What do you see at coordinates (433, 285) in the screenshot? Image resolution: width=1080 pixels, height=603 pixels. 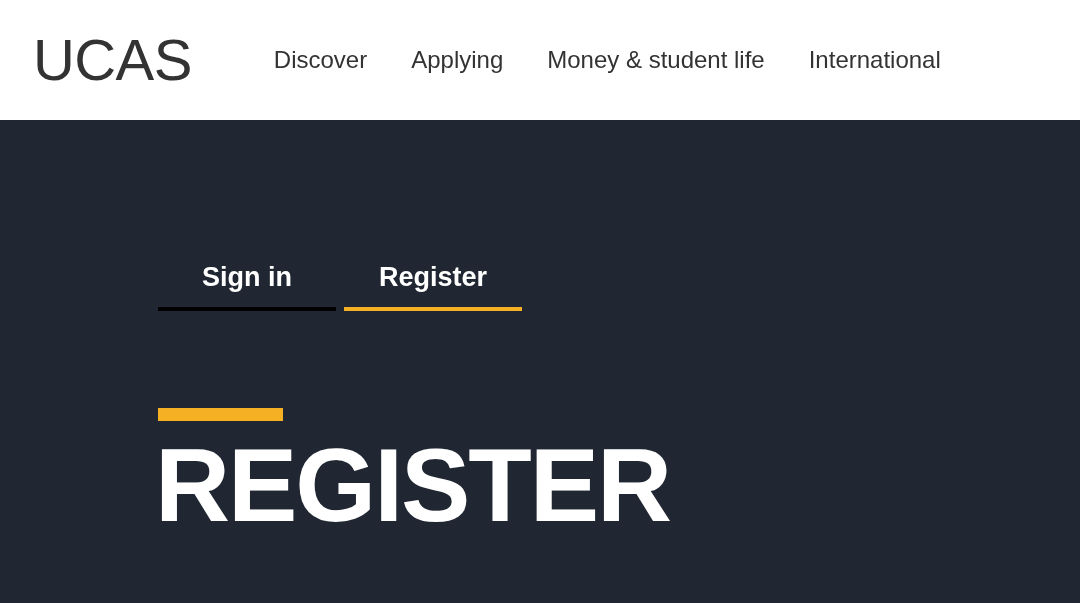 I see `tab: Register` at bounding box center [433, 285].